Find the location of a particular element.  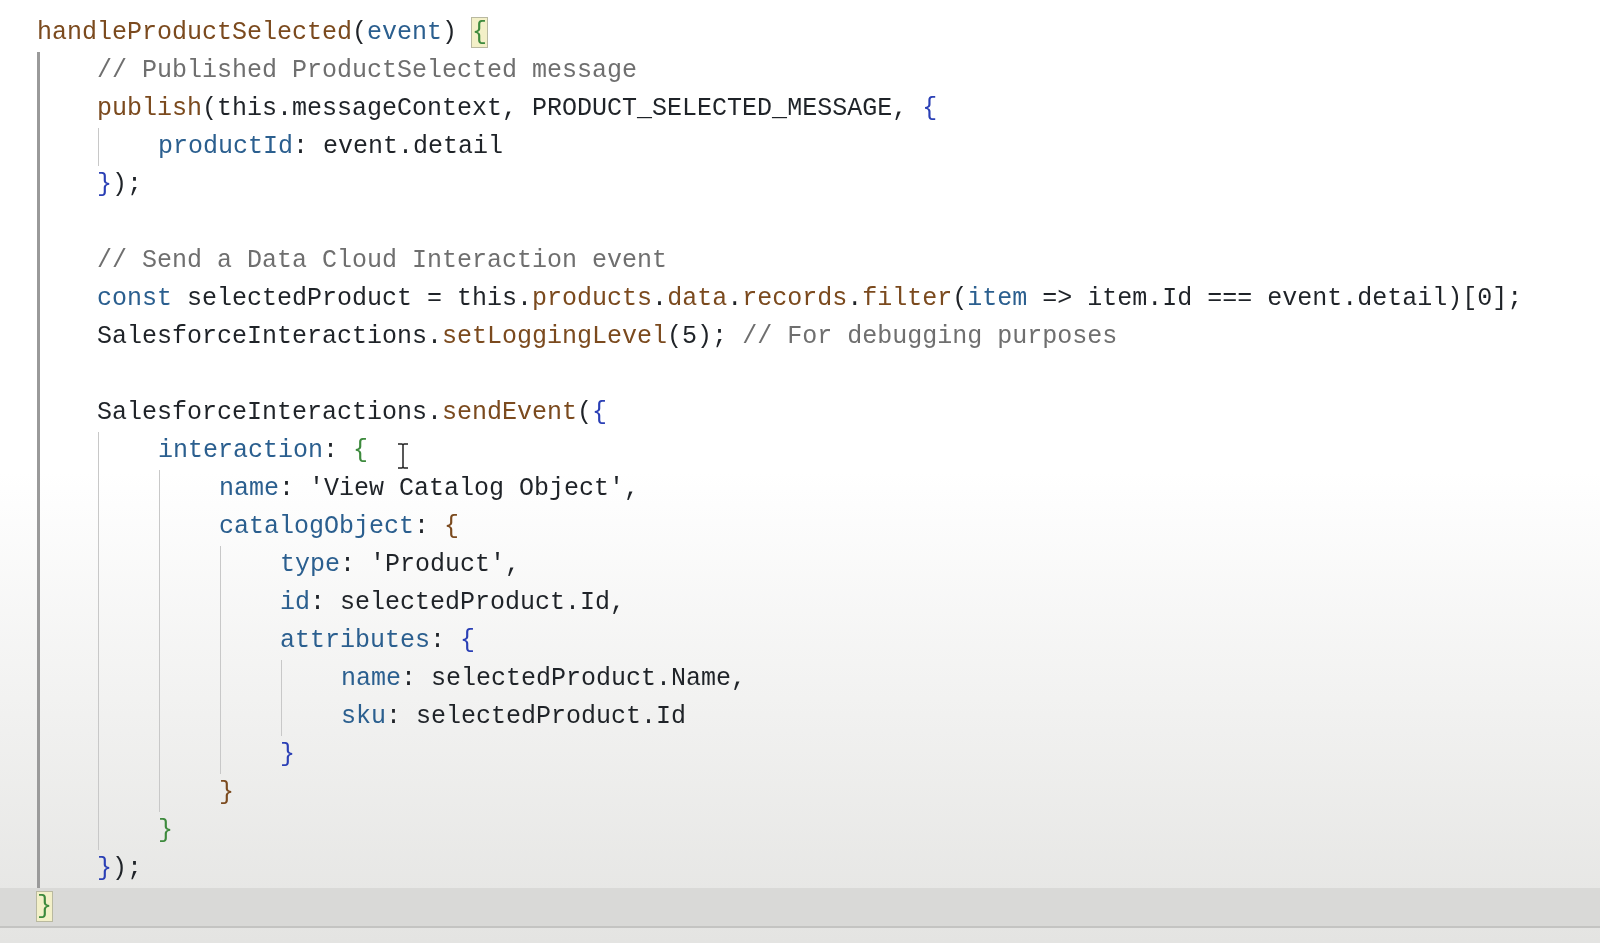

code-line: name: 'View Catalog Object', is located at coordinates (429, 489).